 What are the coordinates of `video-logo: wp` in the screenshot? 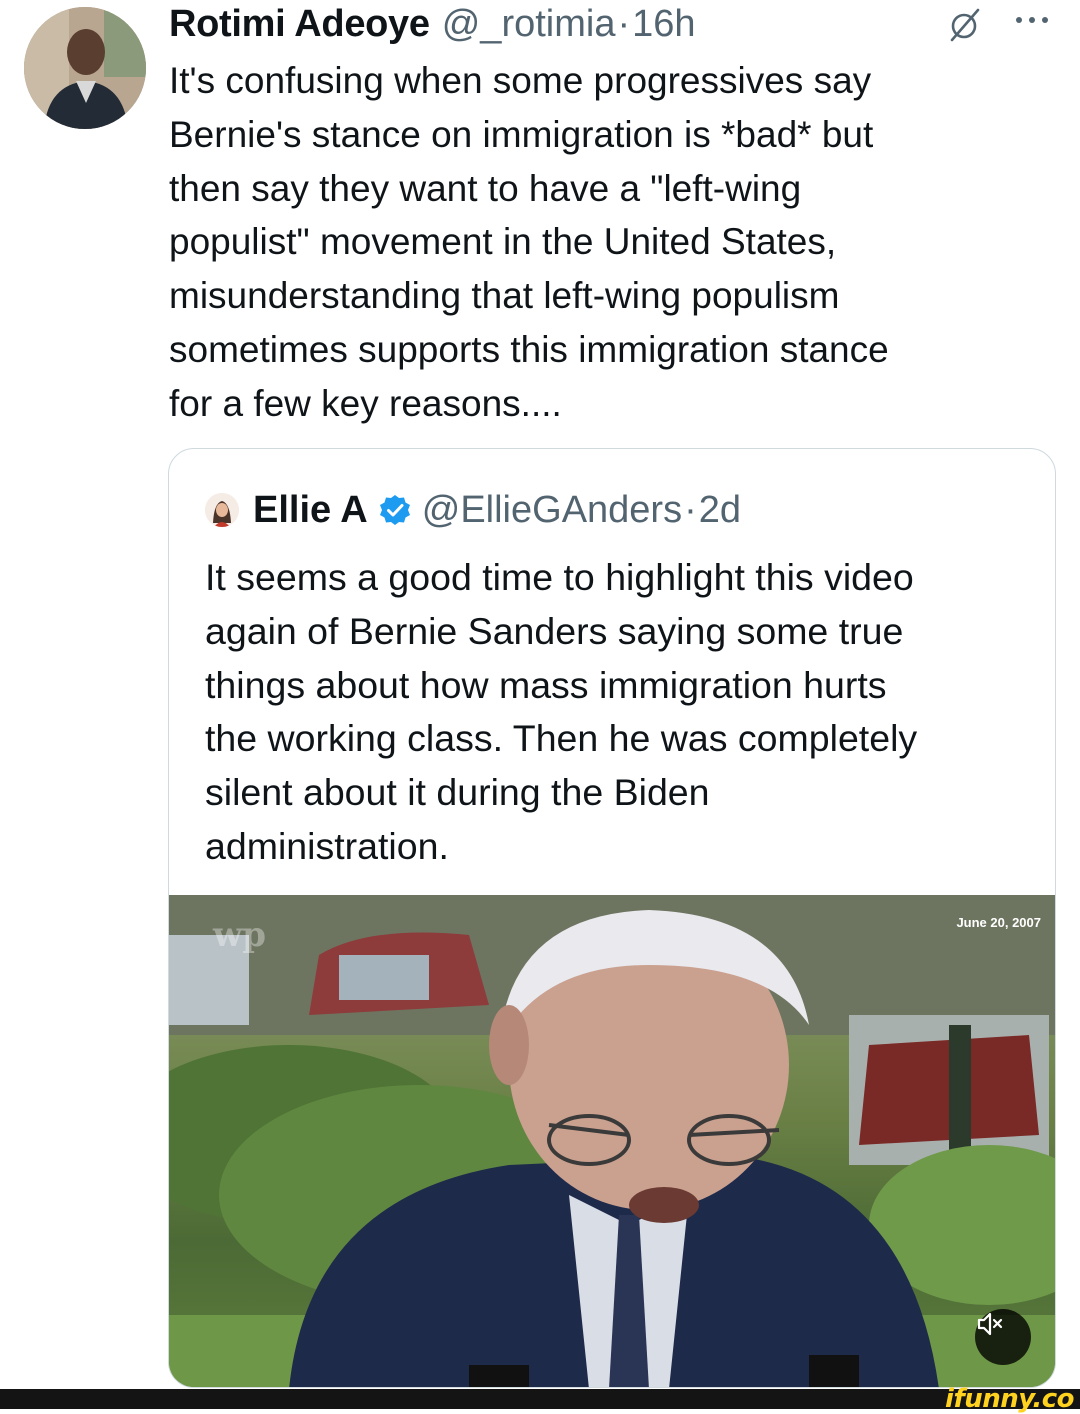 It's located at (240, 935).